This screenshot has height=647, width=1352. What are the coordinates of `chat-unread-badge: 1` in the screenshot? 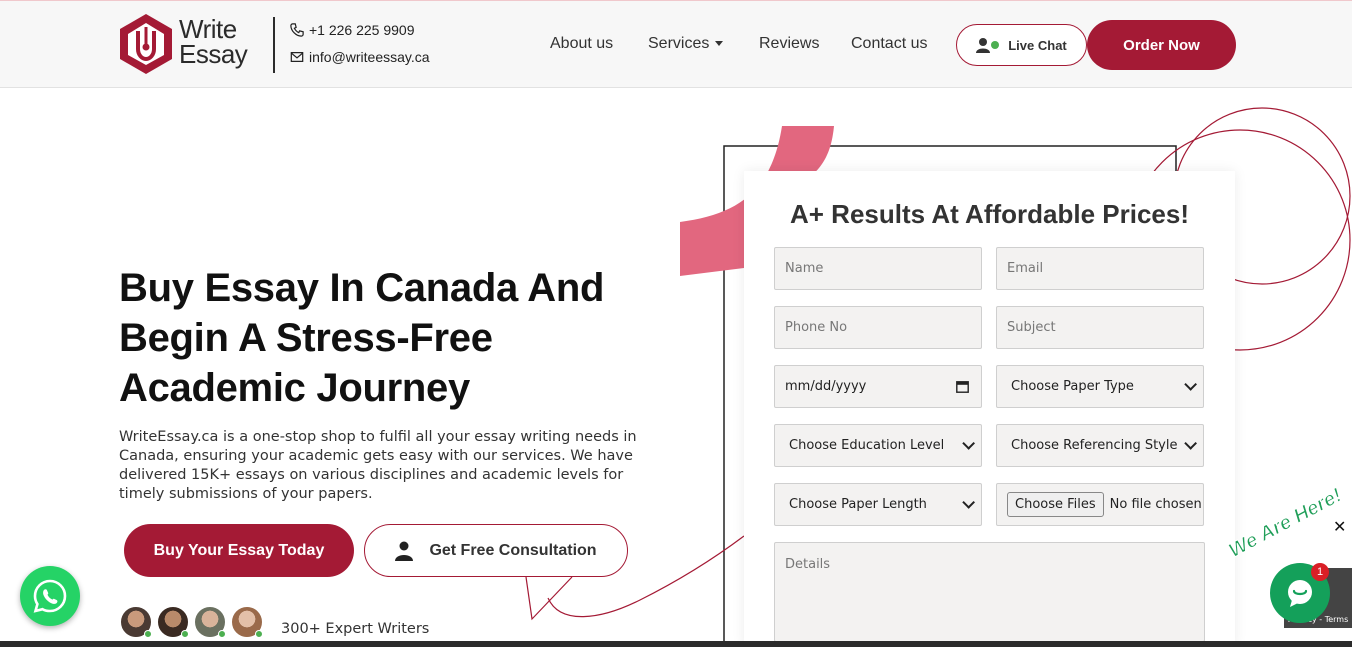 It's located at (1320, 572).